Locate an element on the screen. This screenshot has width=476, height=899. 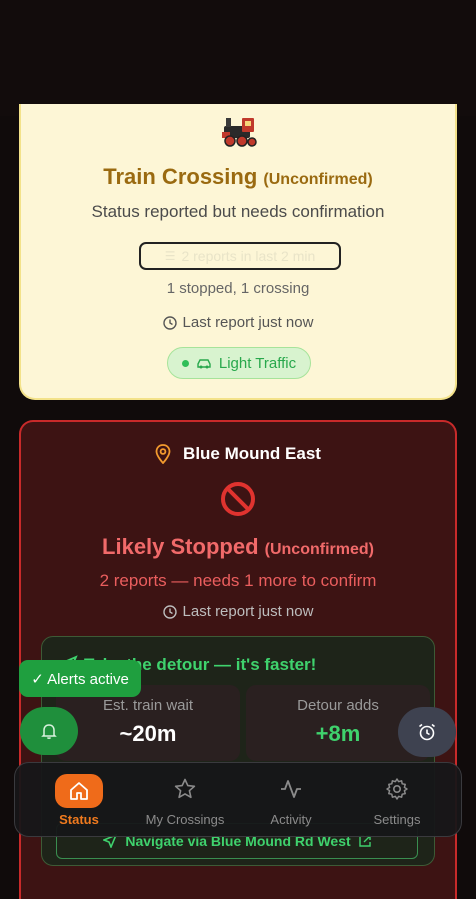
train-wait-value: ~20m is located at coordinates (148, 733).